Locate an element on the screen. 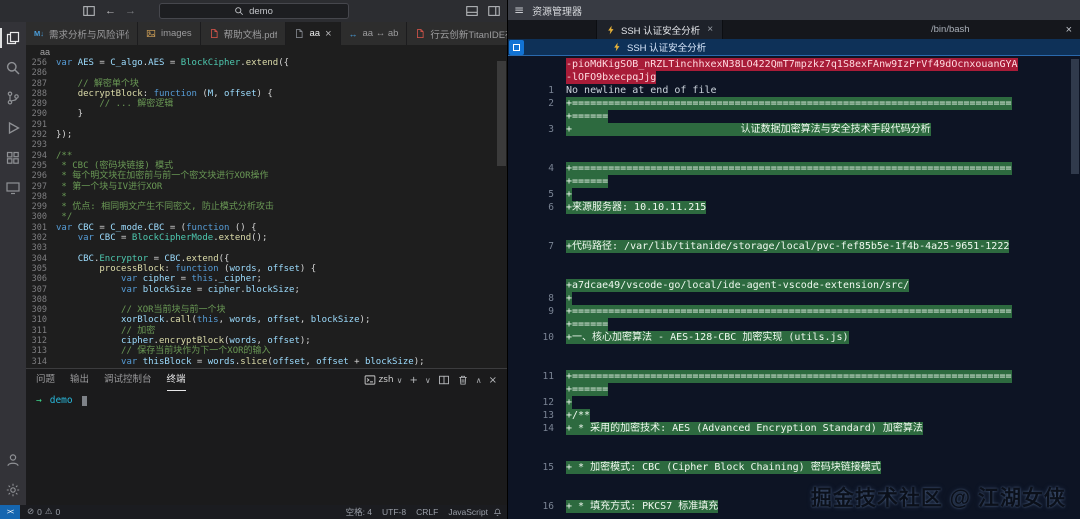 The image size is (1080, 519). terminal-line: → demo is located at coordinates (266, 400).